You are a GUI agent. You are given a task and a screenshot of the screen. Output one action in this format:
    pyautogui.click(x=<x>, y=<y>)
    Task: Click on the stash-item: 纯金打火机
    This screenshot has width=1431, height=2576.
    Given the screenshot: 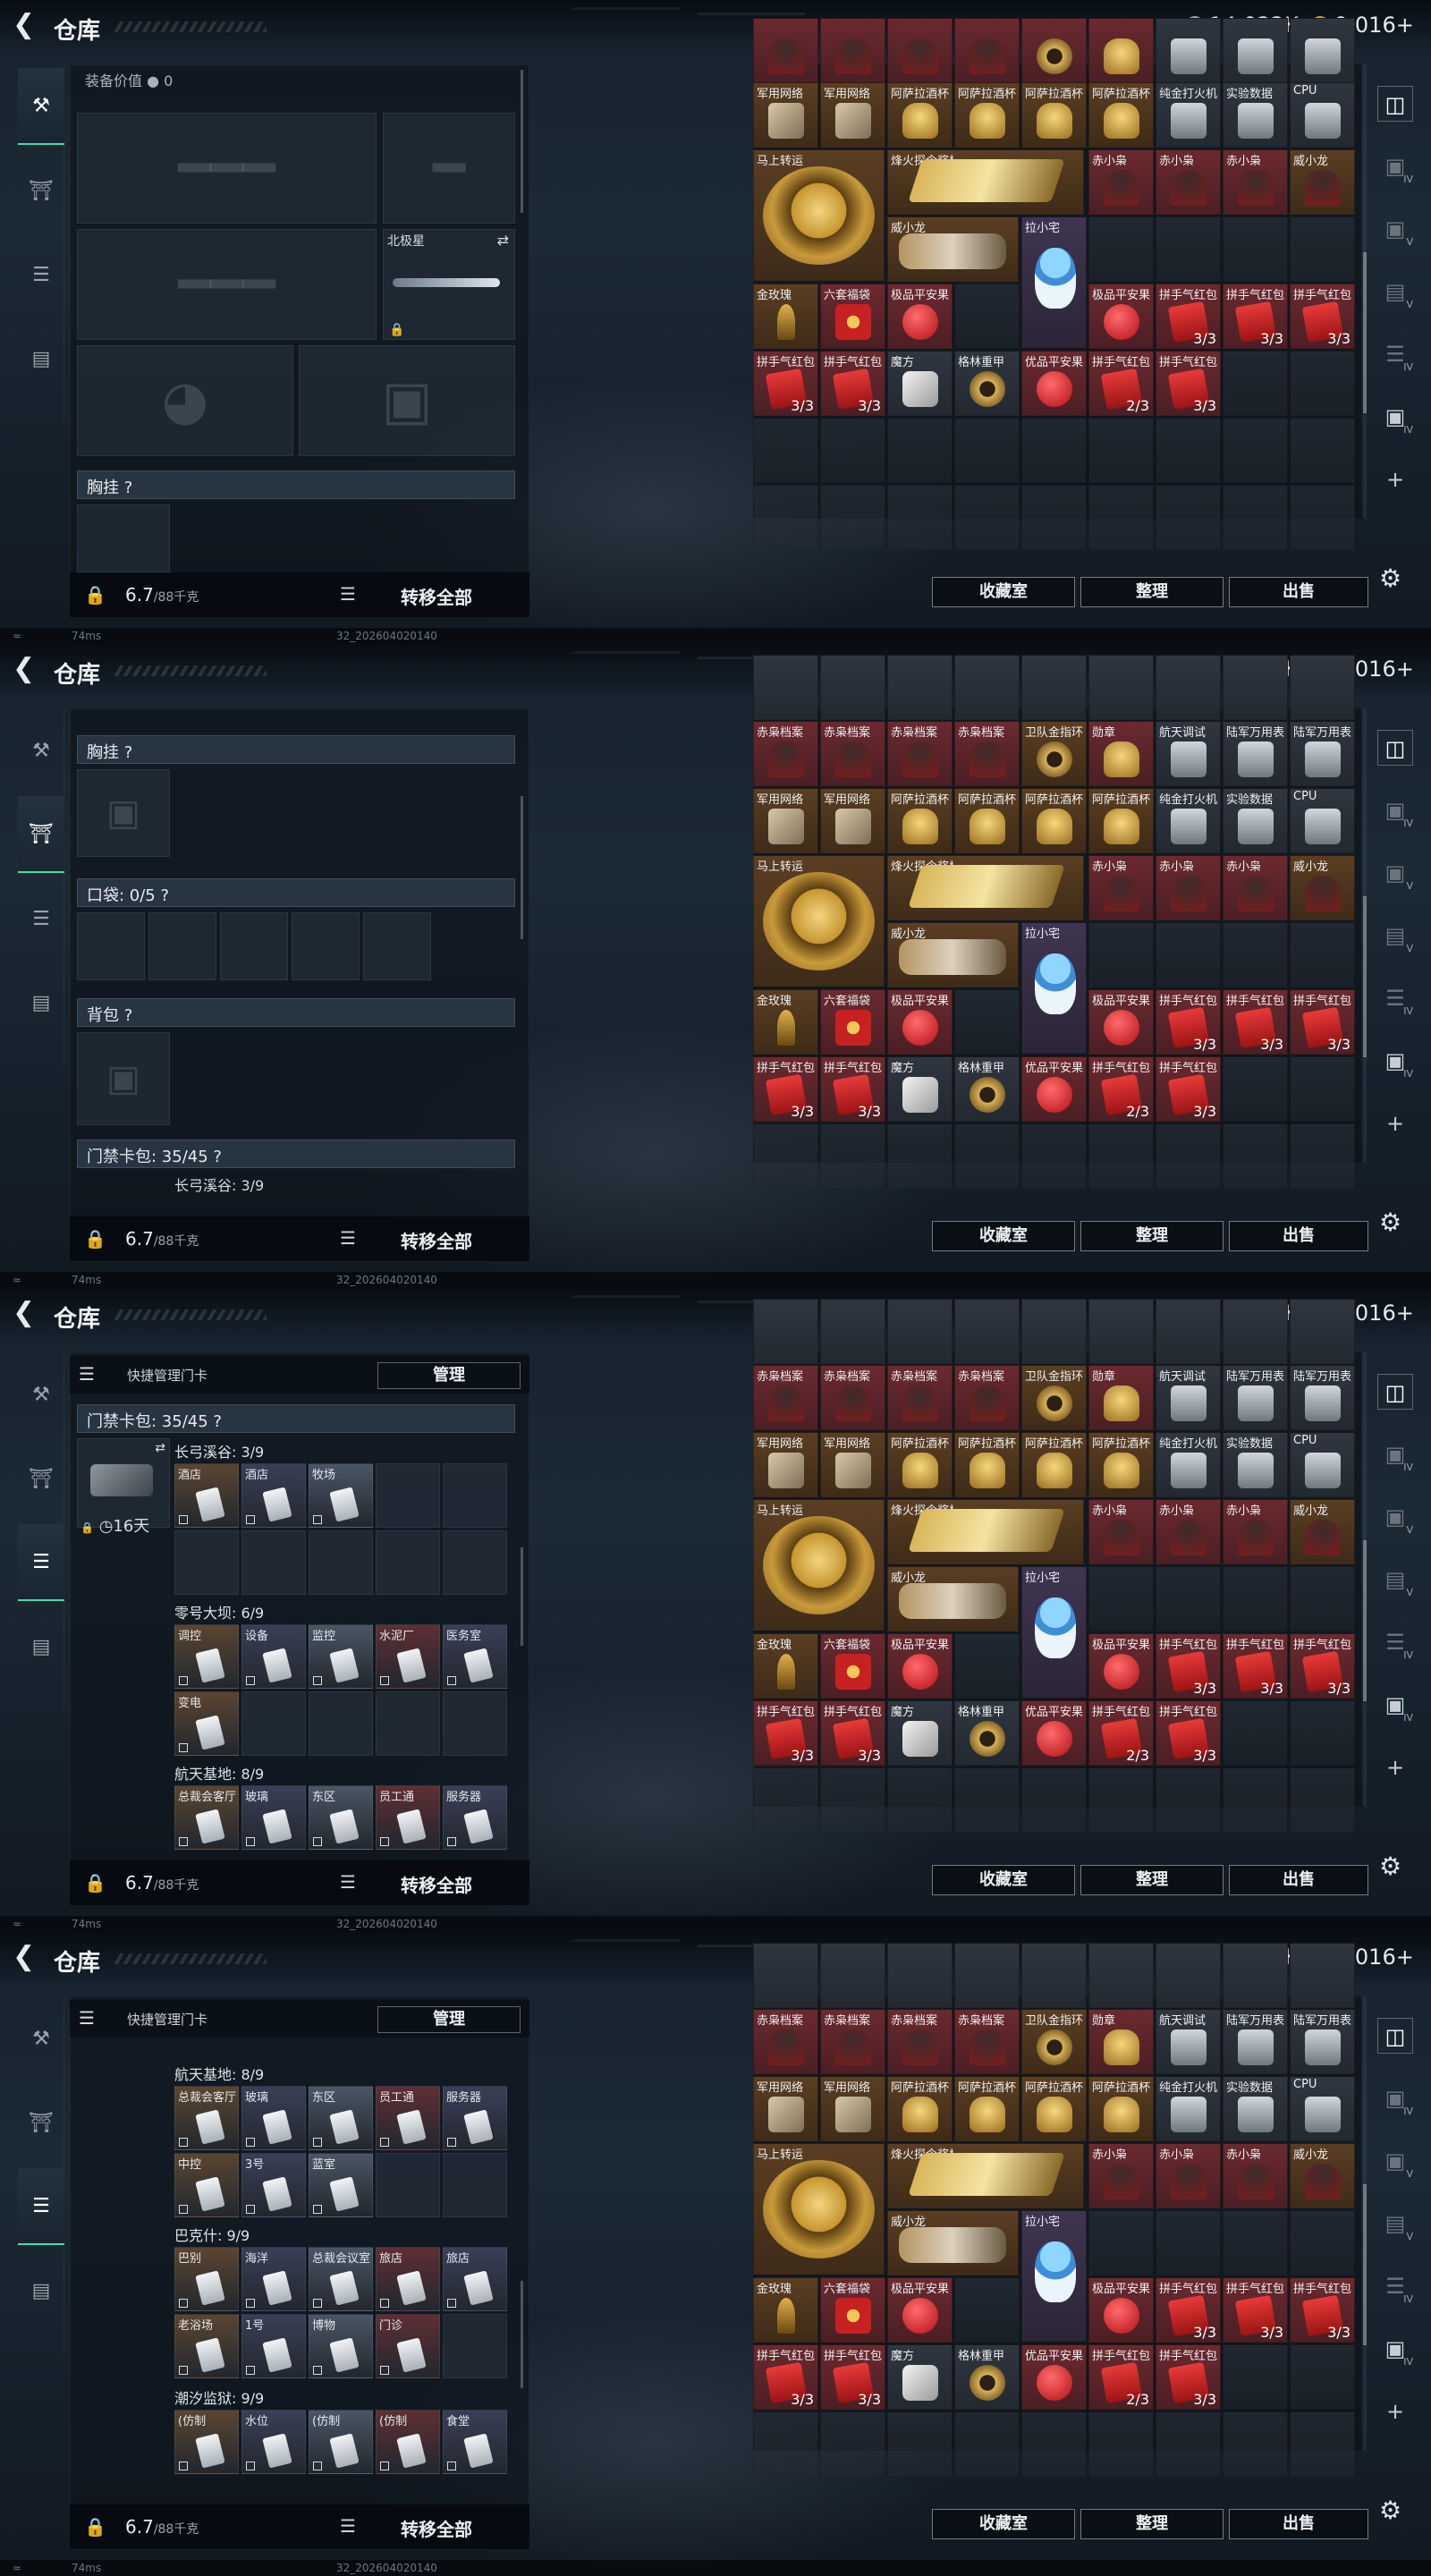 What is the action you would take?
    pyautogui.click(x=1188, y=1464)
    